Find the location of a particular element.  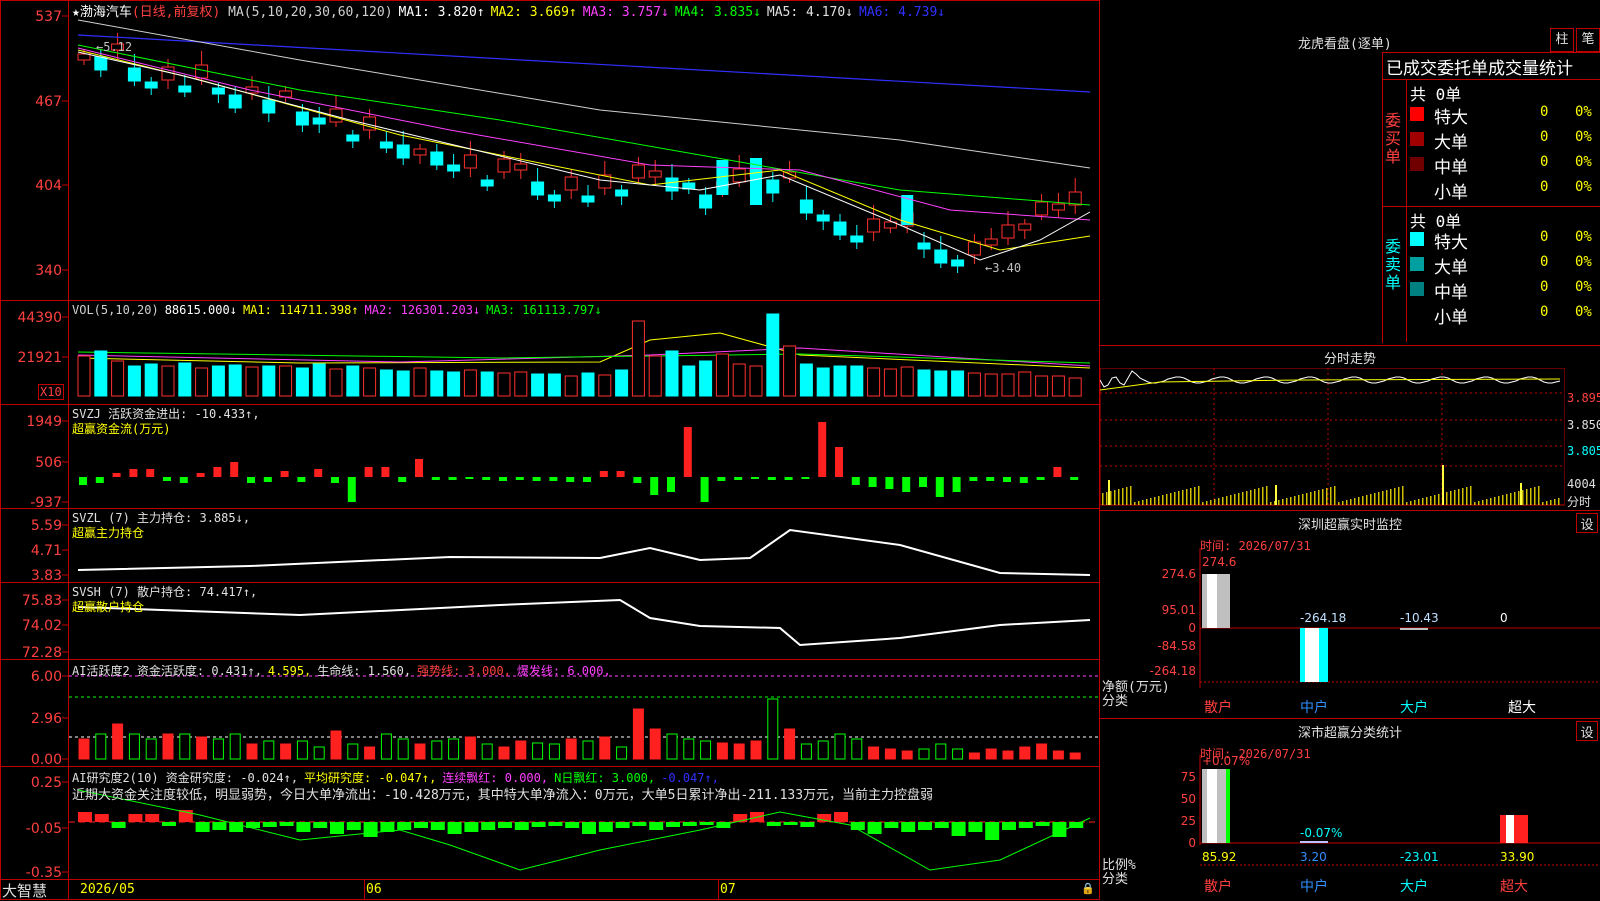

intraday-chart is located at coordinates (1332, 438).